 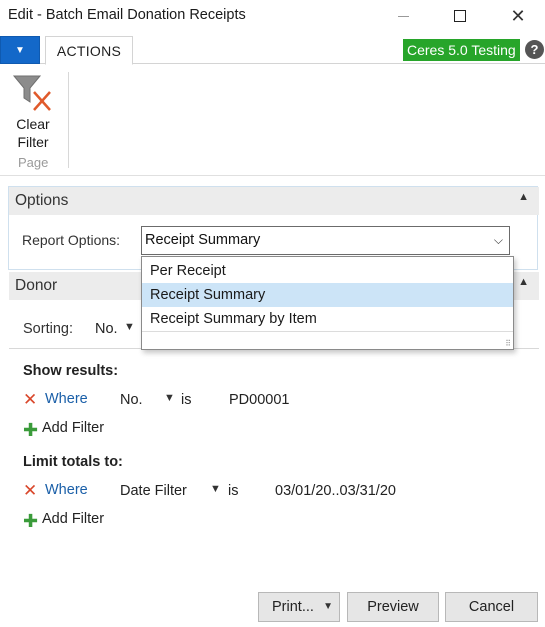 I want to click on sorting-select: No., so click(x=106, y=329).